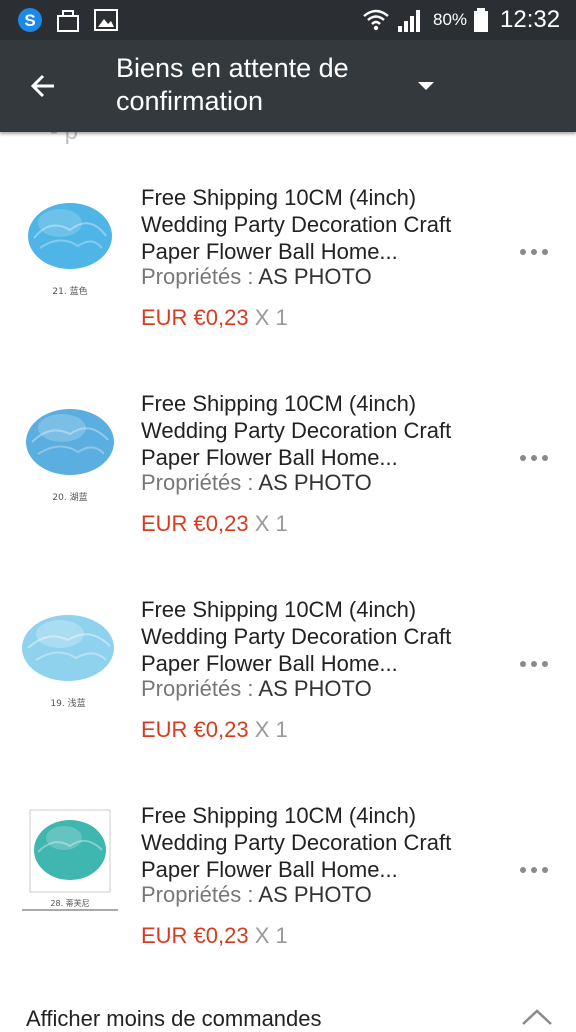  Describe the element at coordinates (450, 19) in the screenshot. I see `battery-percent: 80%` at that location.